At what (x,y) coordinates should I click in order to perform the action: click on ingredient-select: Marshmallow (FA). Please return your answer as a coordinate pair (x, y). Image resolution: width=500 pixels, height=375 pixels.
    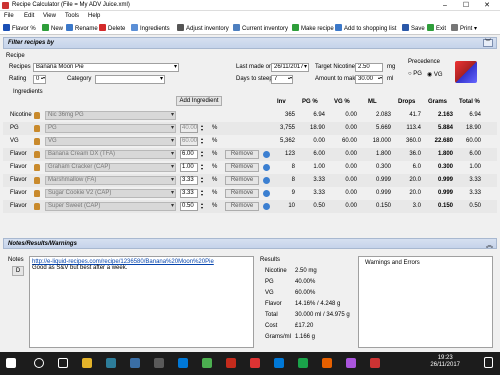
    Looking at the image, I should click on (110, 180).